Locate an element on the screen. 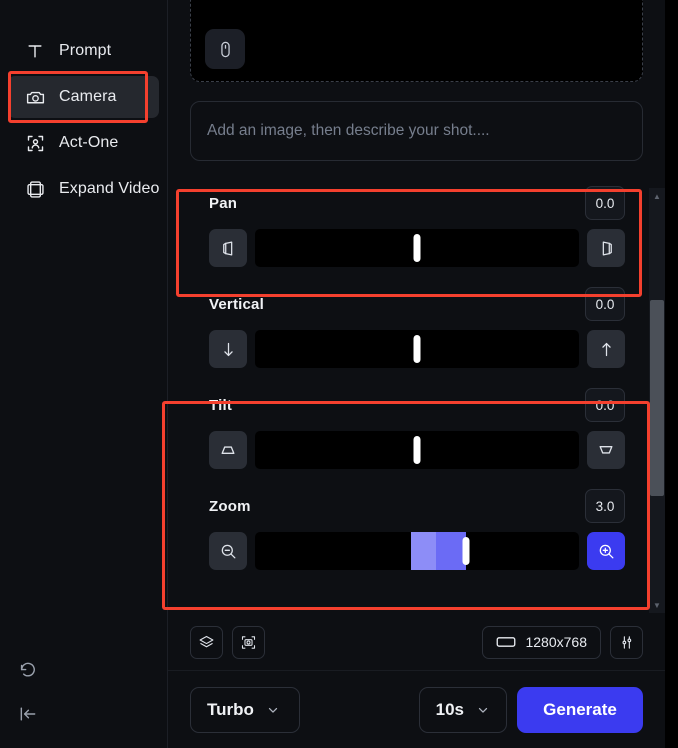 This screenshot has height=748, width=678. duration-selector: 10s is located at coordinates (462, 709).